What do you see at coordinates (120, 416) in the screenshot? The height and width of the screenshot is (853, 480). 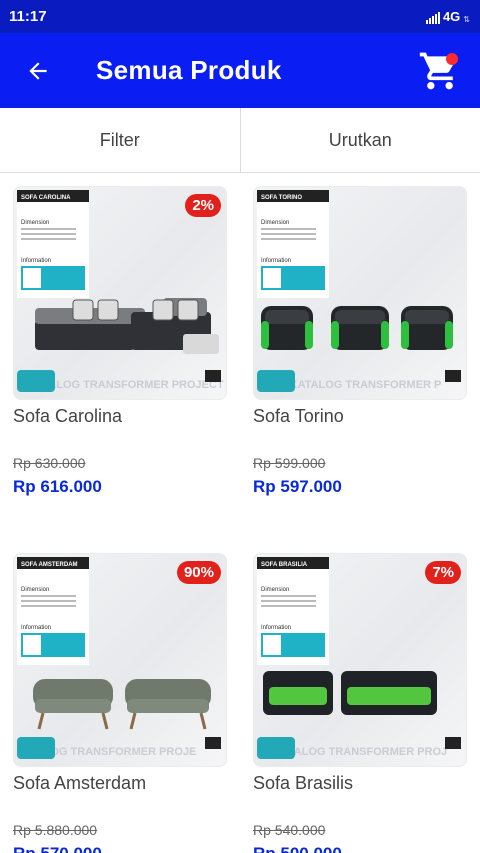 I see `product-name: Sofa Carolina` at bounding box center [120, 416].